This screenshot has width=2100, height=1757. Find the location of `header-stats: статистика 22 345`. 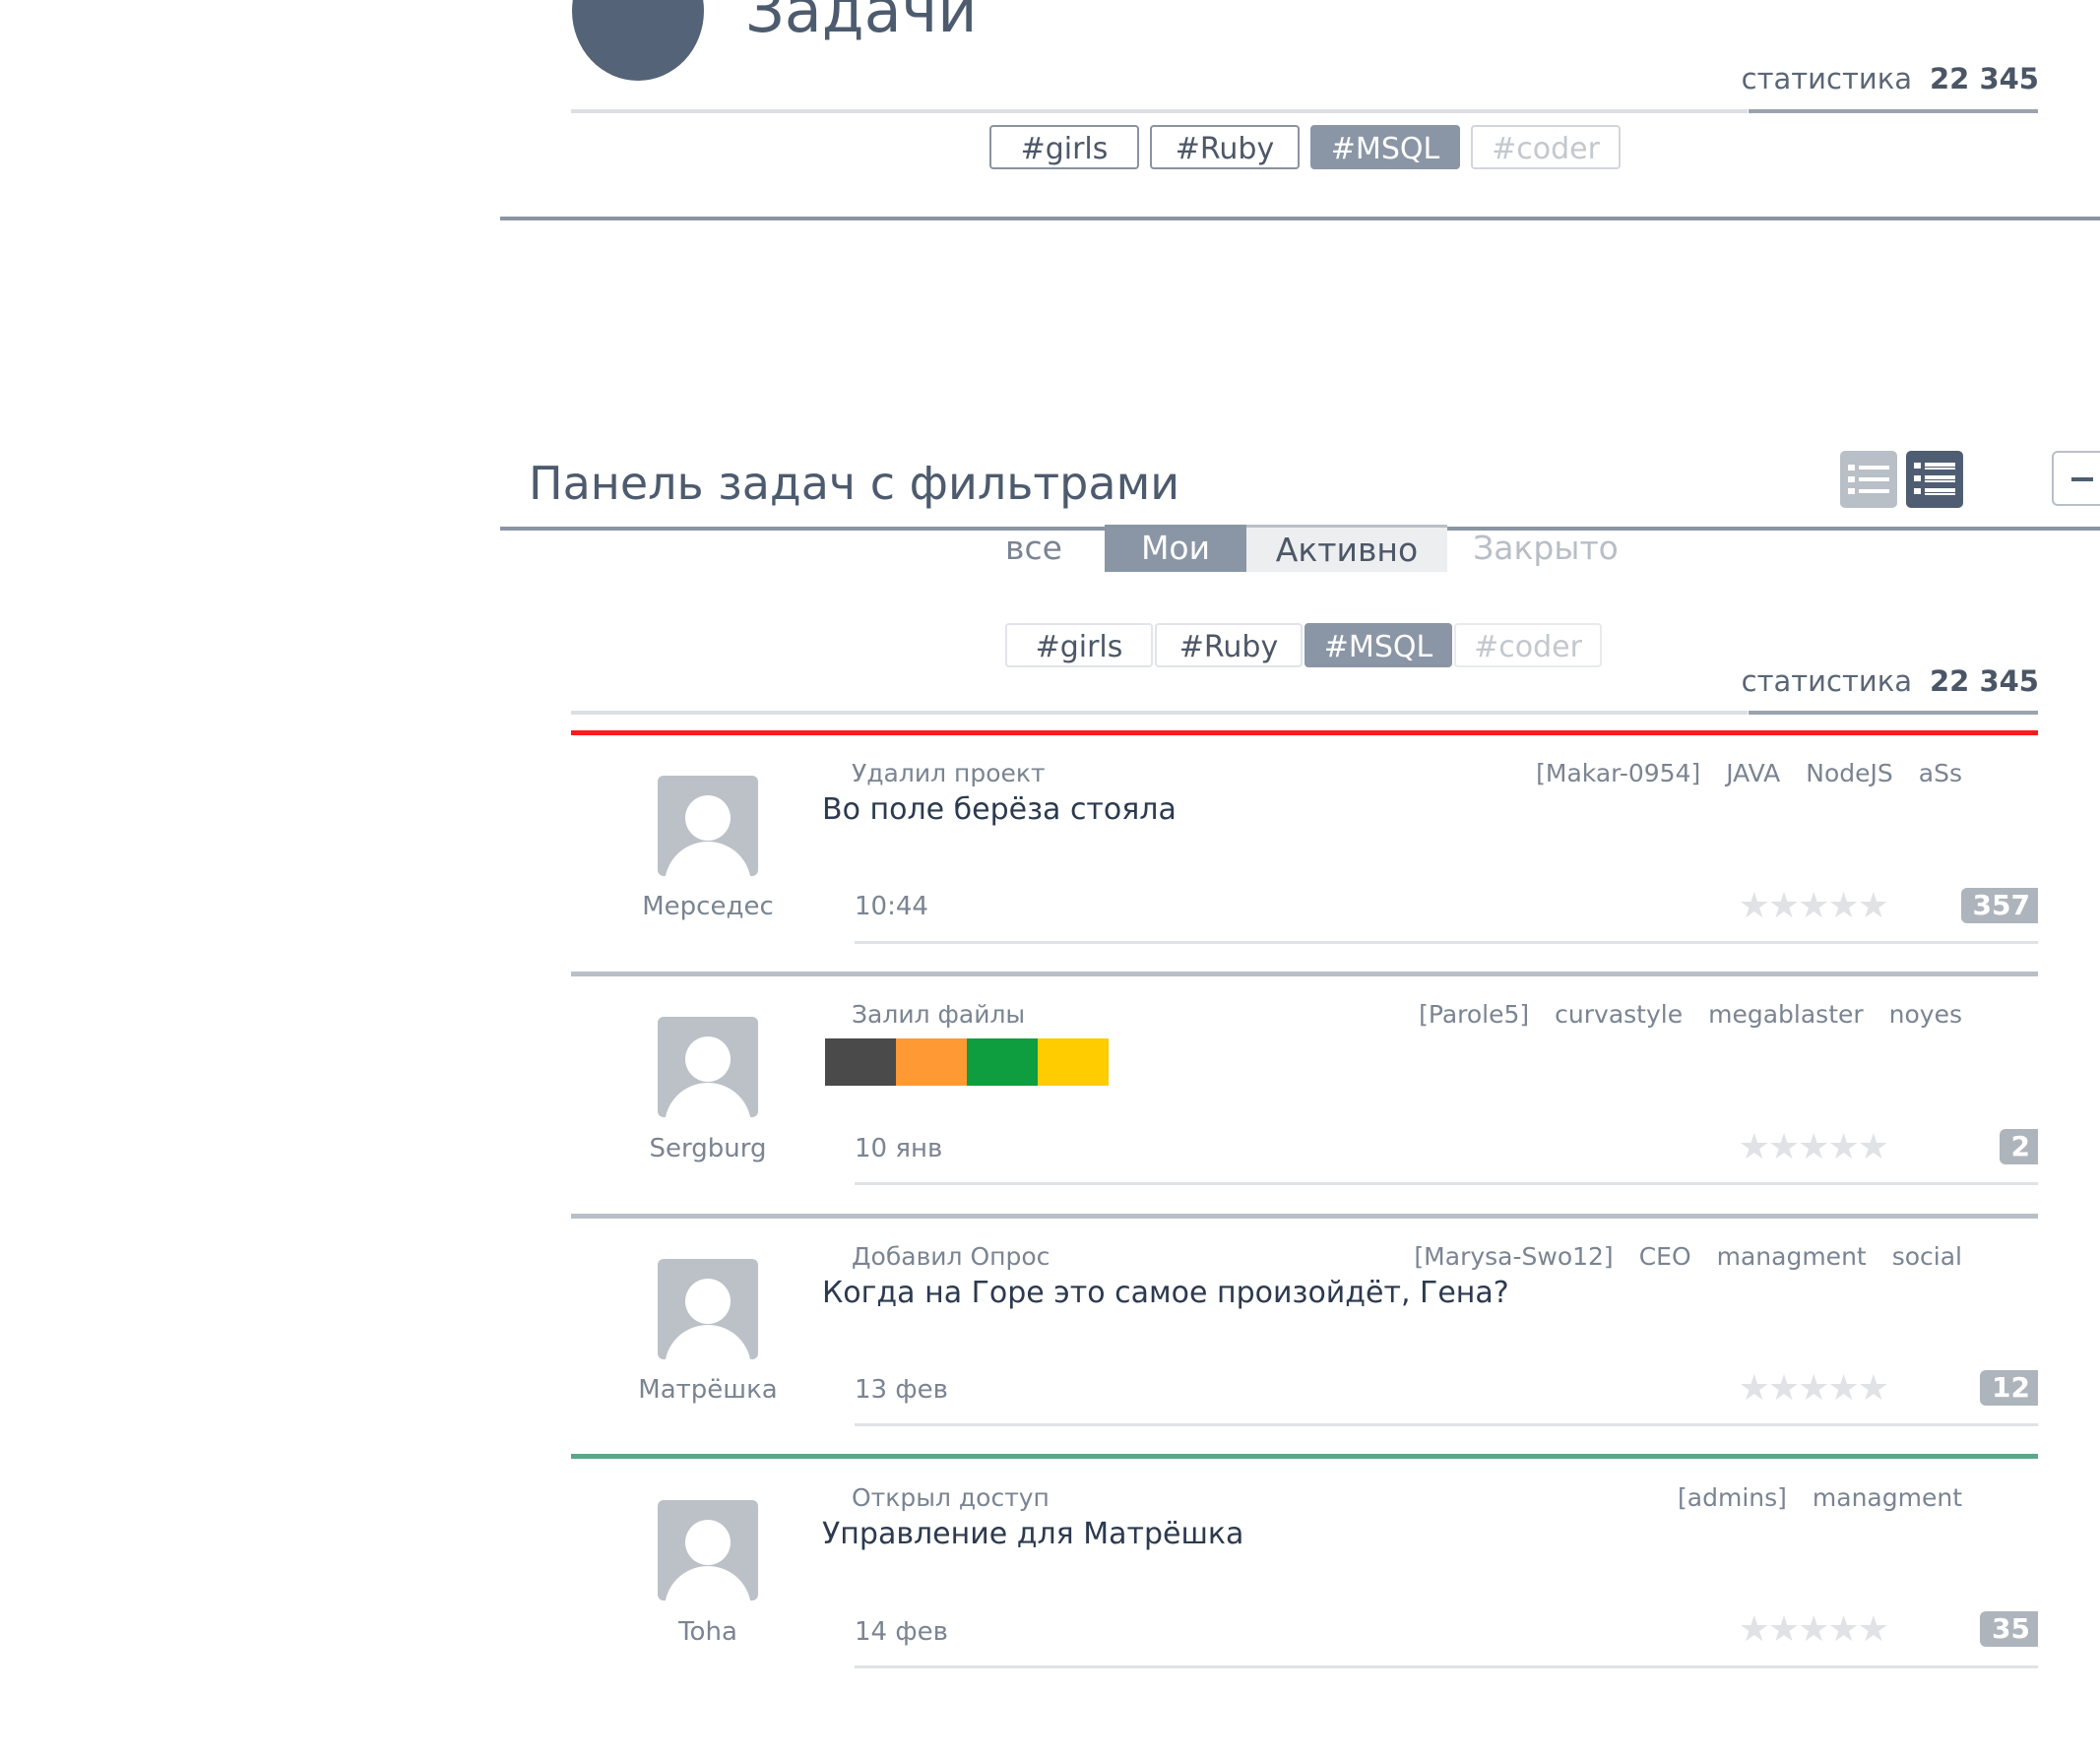

header-stats: статистика 22 345 is located at coordinates (1891, 78).